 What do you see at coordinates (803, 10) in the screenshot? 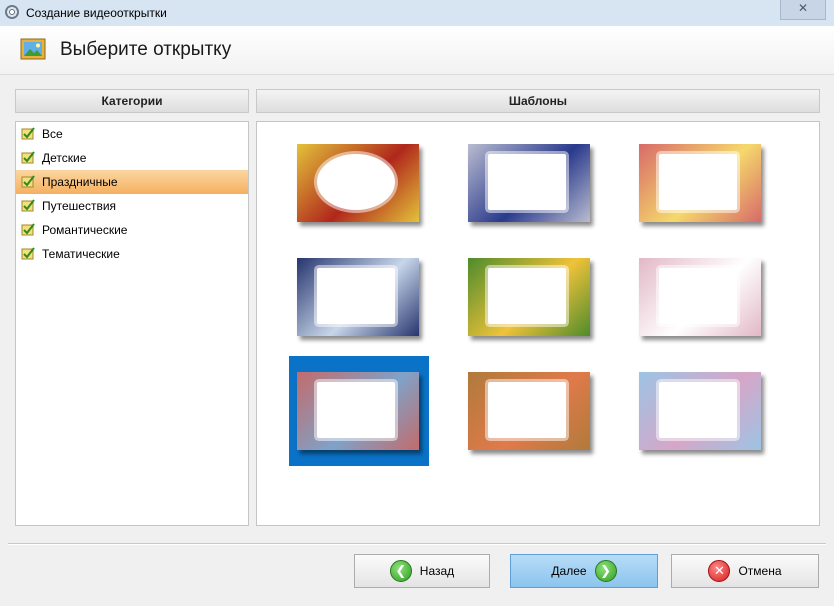
I see `close-button: ✕` at bounding box center [803, 10].